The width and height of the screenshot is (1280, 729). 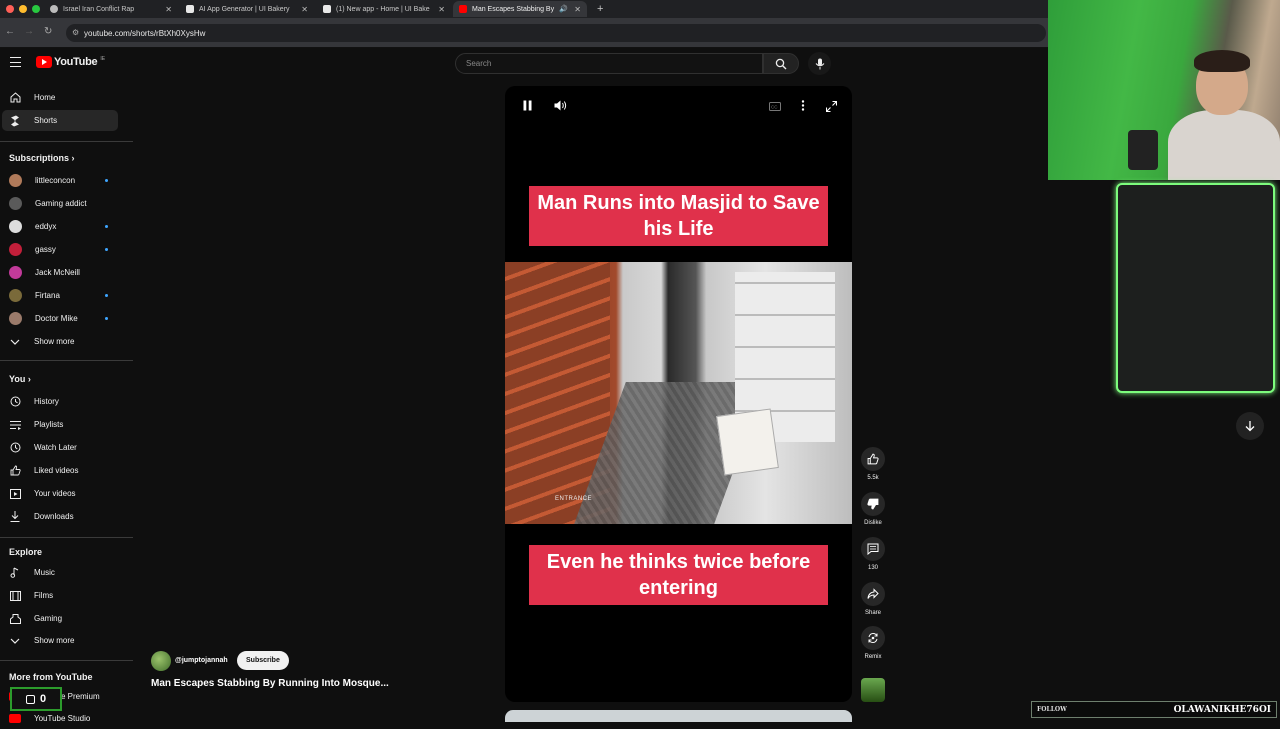 I want to click on reload-icon: ↻, so click(x=48, y=31).